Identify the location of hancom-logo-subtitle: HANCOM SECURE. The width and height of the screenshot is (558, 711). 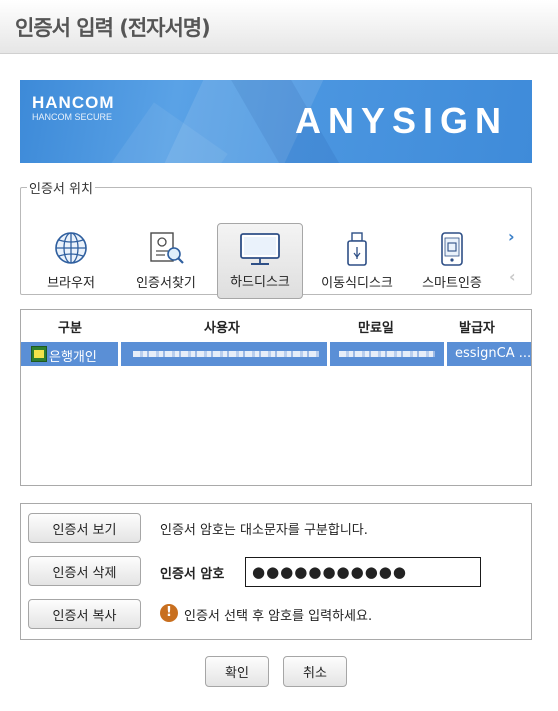
(72, 117).